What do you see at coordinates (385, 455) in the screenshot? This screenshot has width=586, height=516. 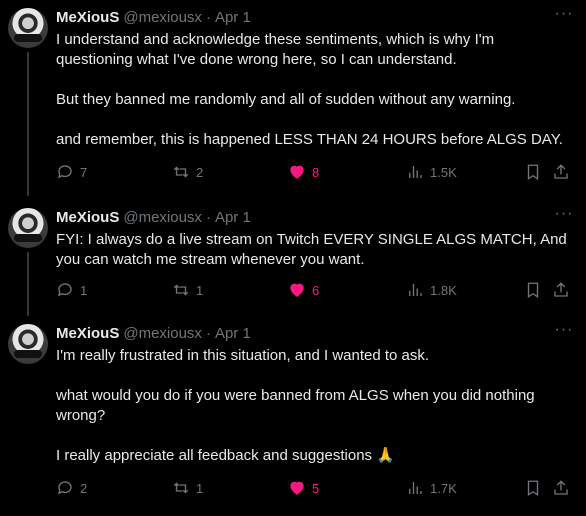 I see `praying-hands-emoji: 🙏` at bounding box center [385, 455].